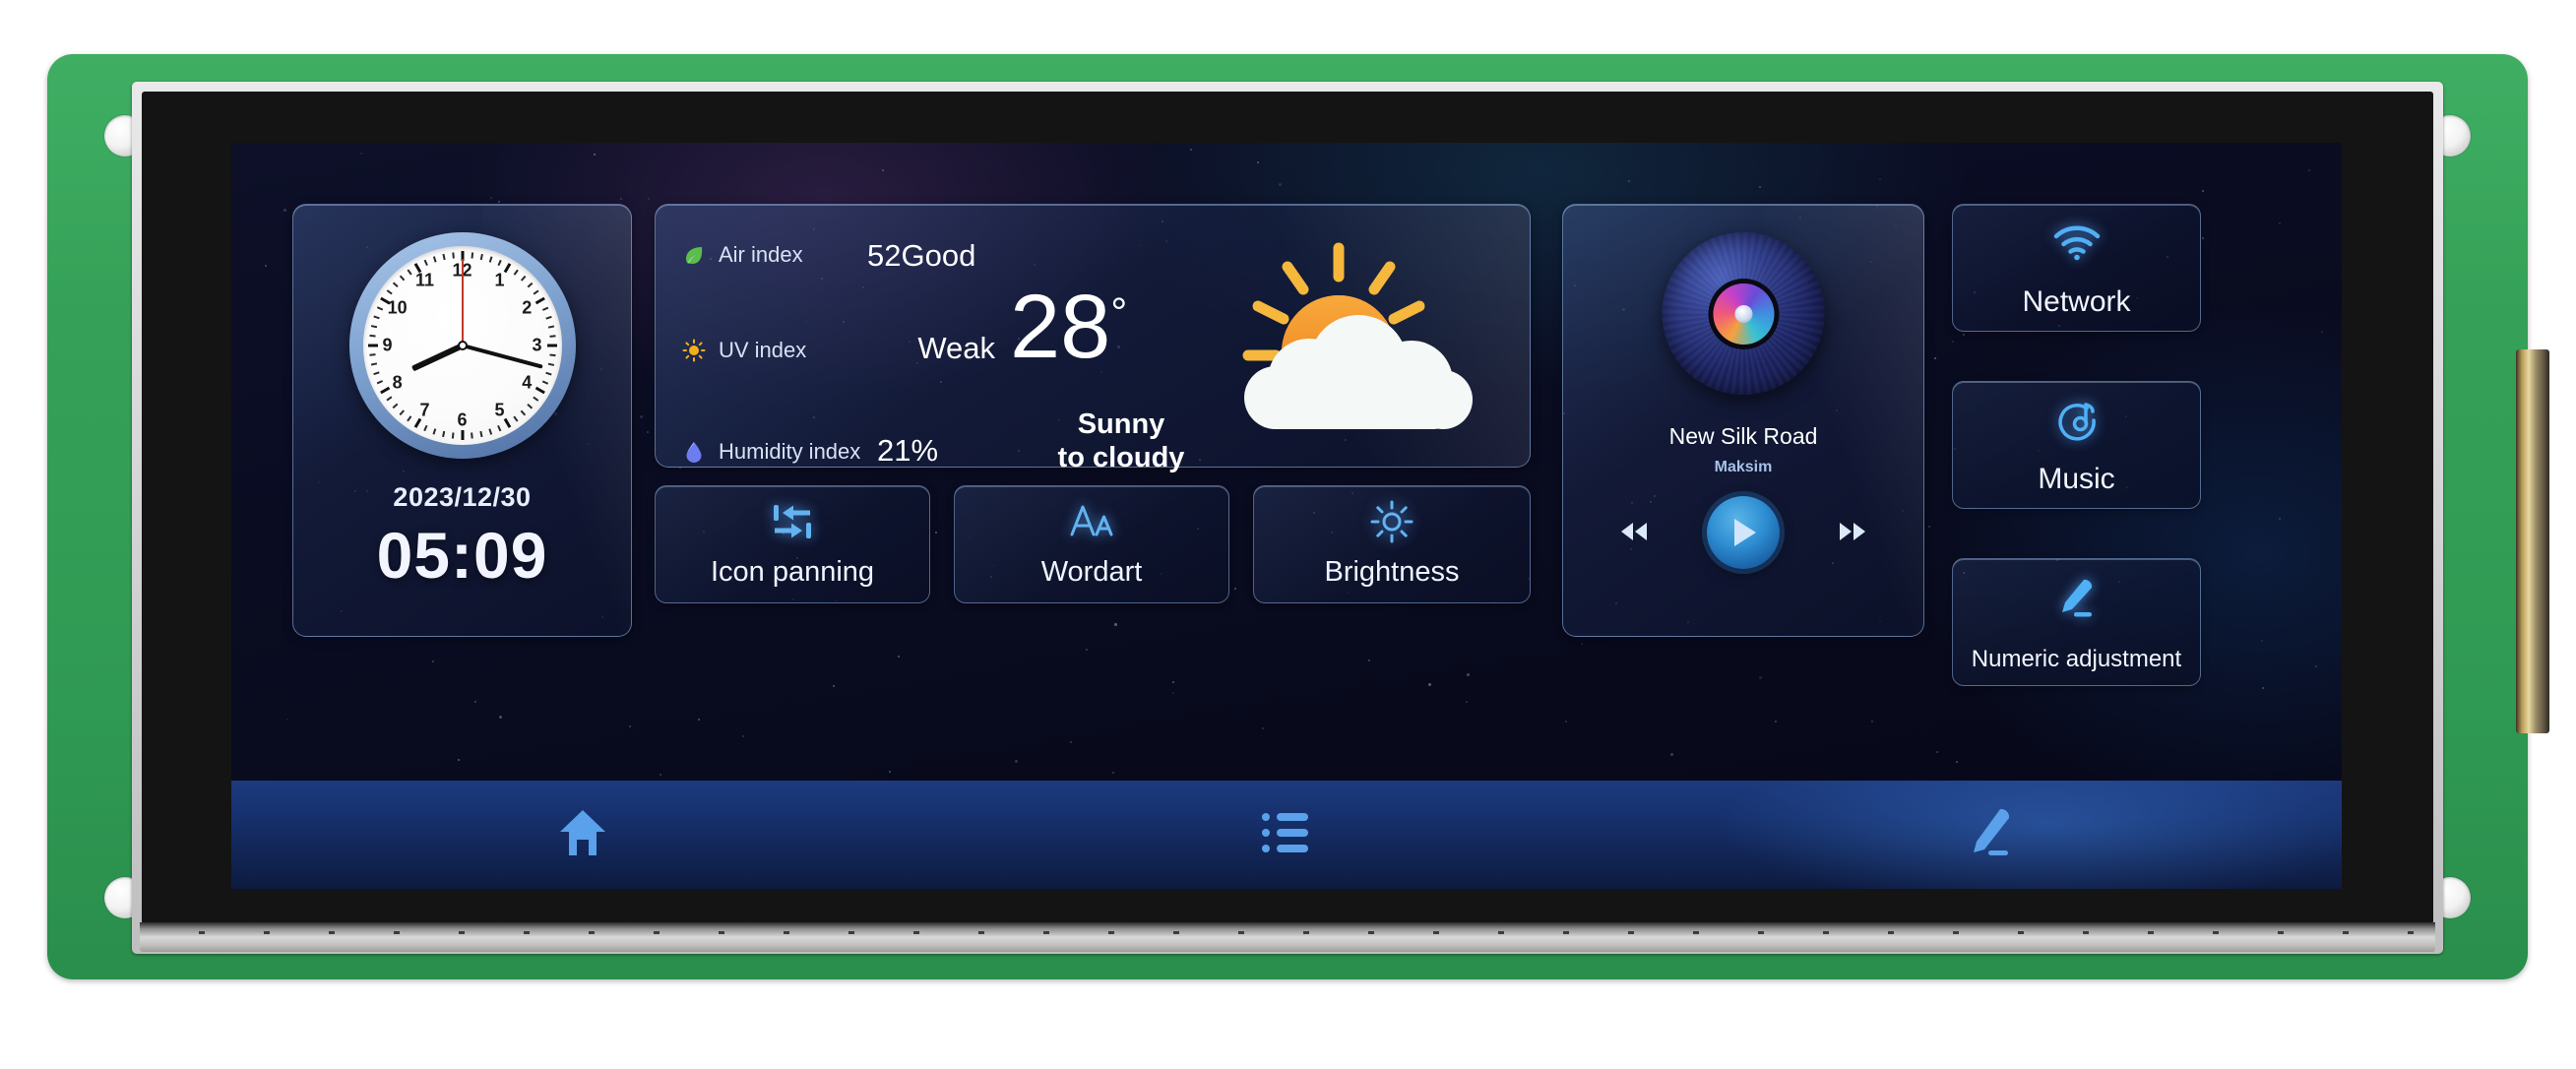  What do you see at coordinates (792, 544) in the screenshot?
I see `icon-panning-button: Icon panning` at bounding box center [792, 544].